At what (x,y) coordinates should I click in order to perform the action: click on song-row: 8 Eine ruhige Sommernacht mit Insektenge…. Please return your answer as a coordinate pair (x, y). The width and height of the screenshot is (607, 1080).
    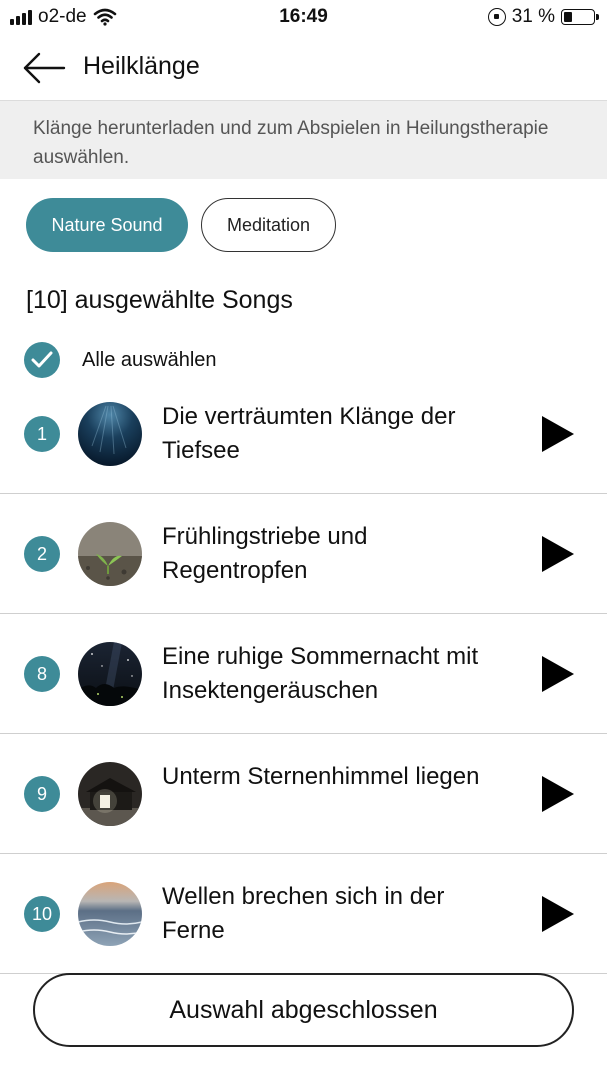
    Looking at the image, I should click on (303, 674).